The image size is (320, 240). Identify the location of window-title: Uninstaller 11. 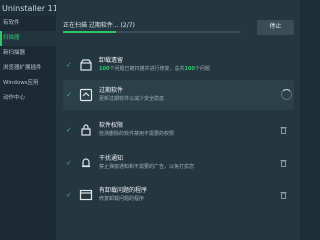
(30, 8).